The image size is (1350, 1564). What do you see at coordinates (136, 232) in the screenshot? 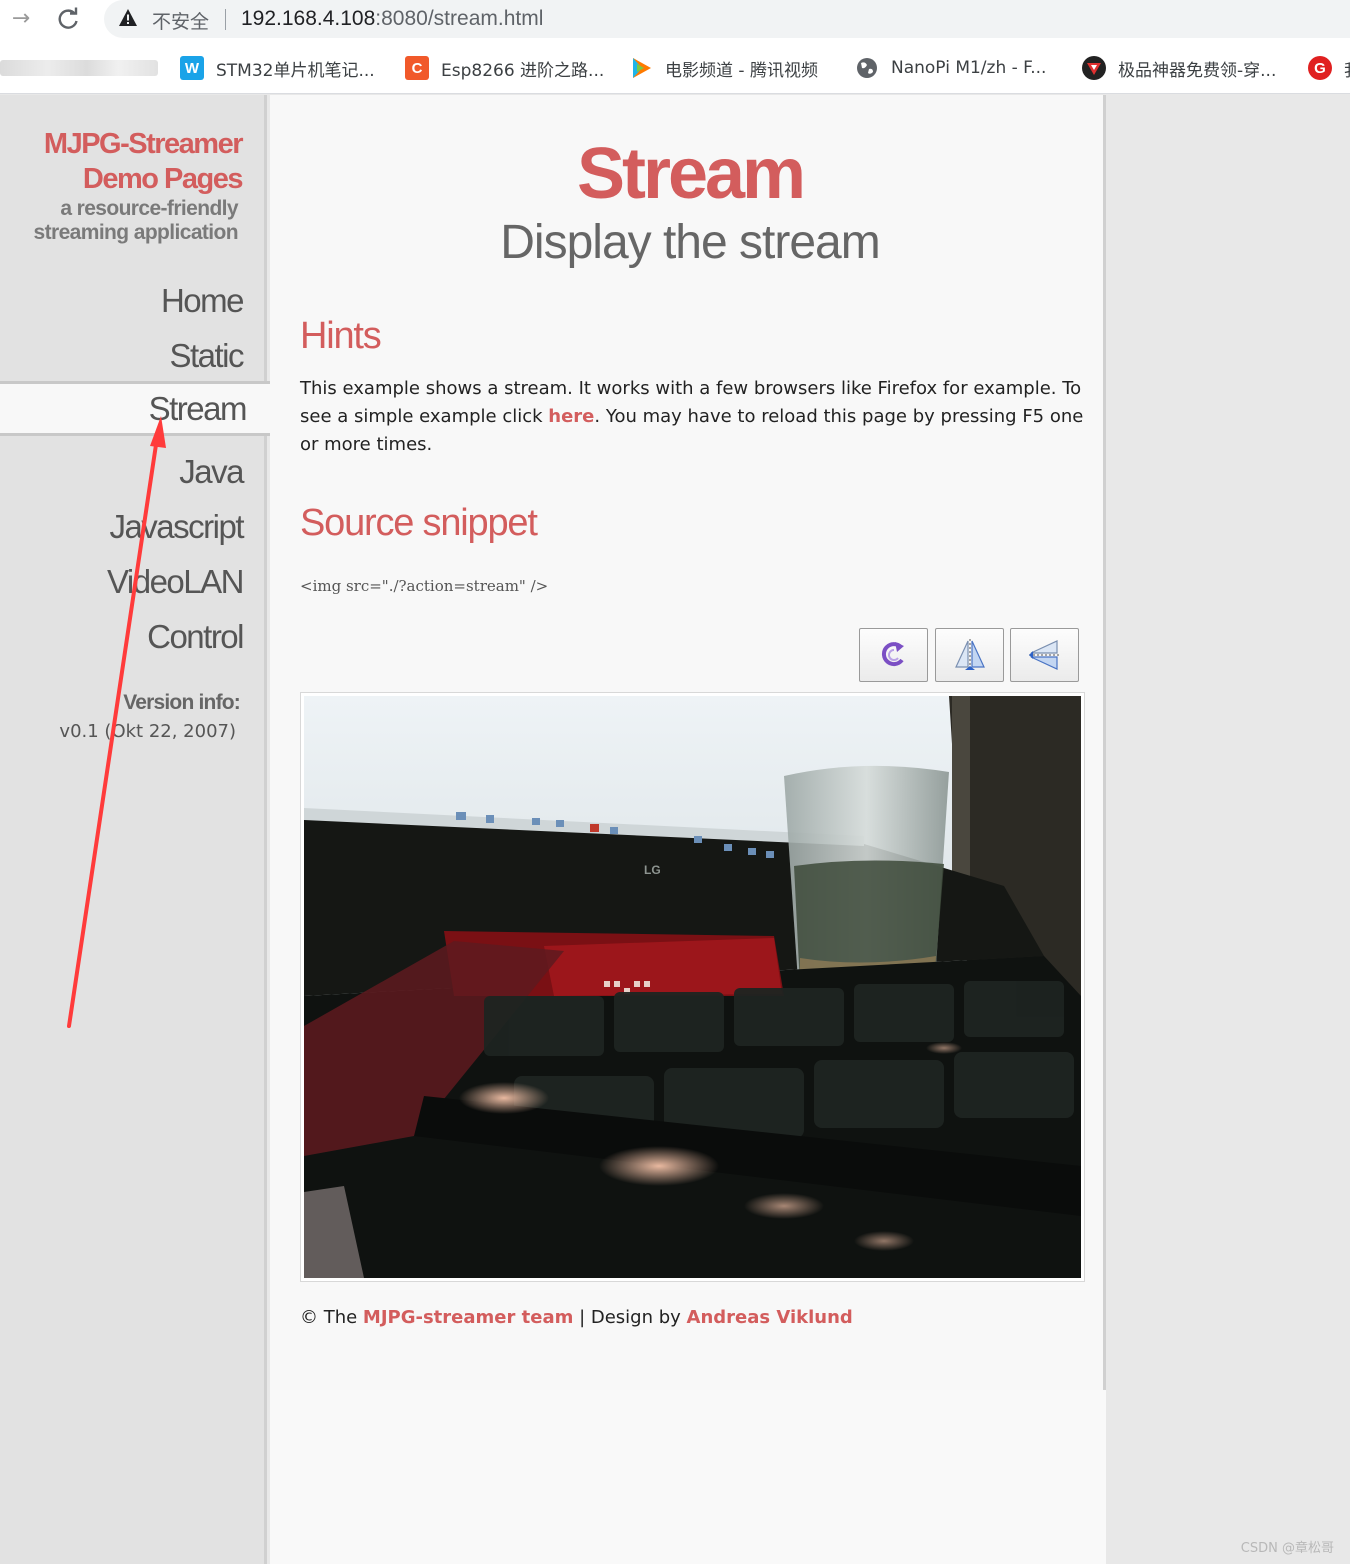
I see `tagline-line-2: streaming application` at bounding box center [136, 232].